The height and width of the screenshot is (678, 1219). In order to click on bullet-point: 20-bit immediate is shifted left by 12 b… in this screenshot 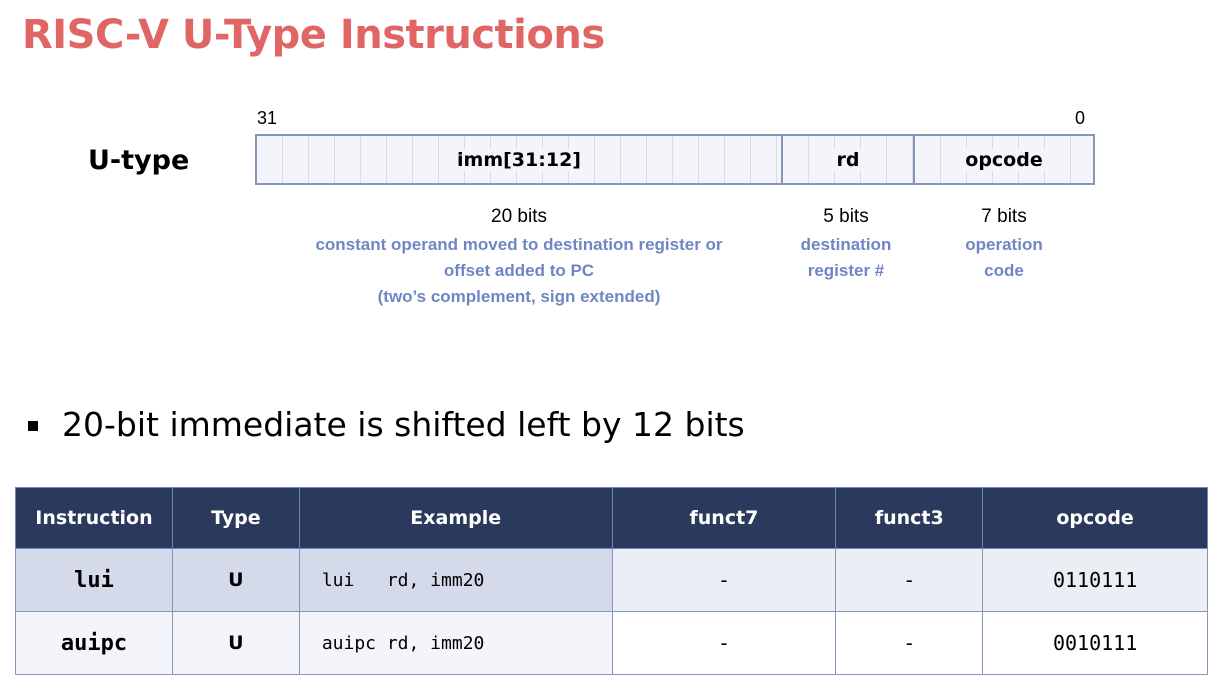, I will do `click(386, 424)`.